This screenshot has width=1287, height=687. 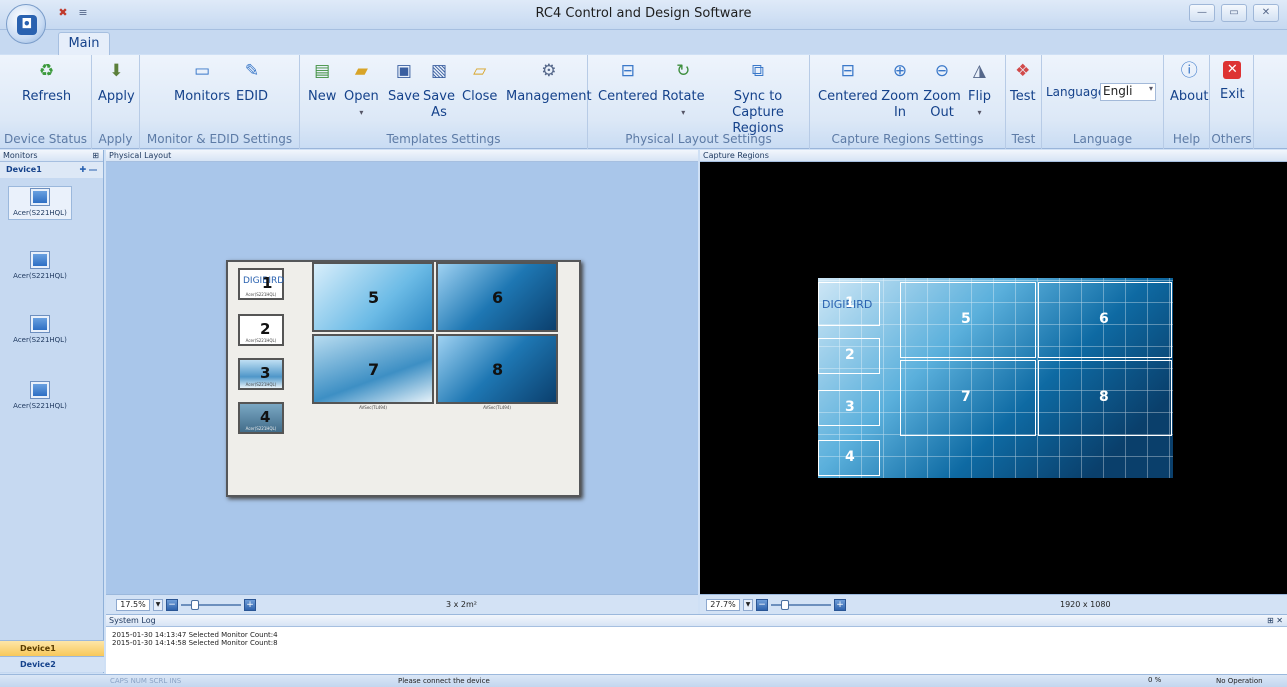 What do you see at coordinates (849, 304) in the screenshot?
I see `capture-region-1: 1` at bounding box center [849, 304].